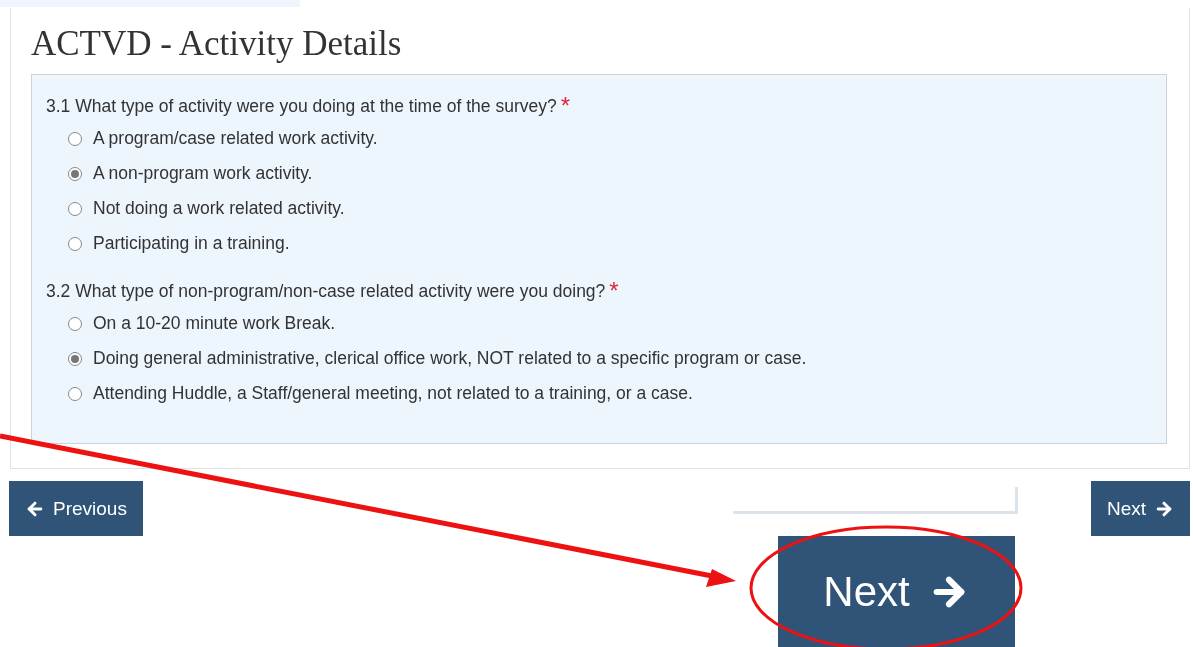 Image resolution: width=1193 pixels, height=647 pixels. I want to click on option-label: Doing general administrative, clerical office work, NOT related to a specific program or case., so click(450, 358).